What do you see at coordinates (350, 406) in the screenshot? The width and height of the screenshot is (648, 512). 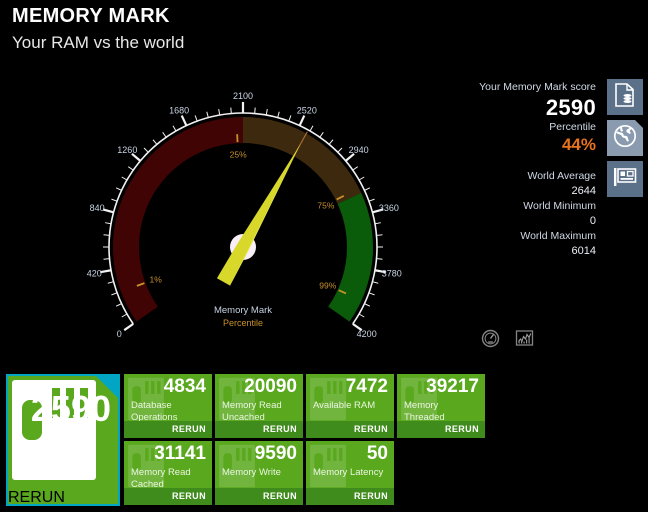 I see `tile-available-ram: 7472 Available RAM RERUN` at bounding box center [350, 406].